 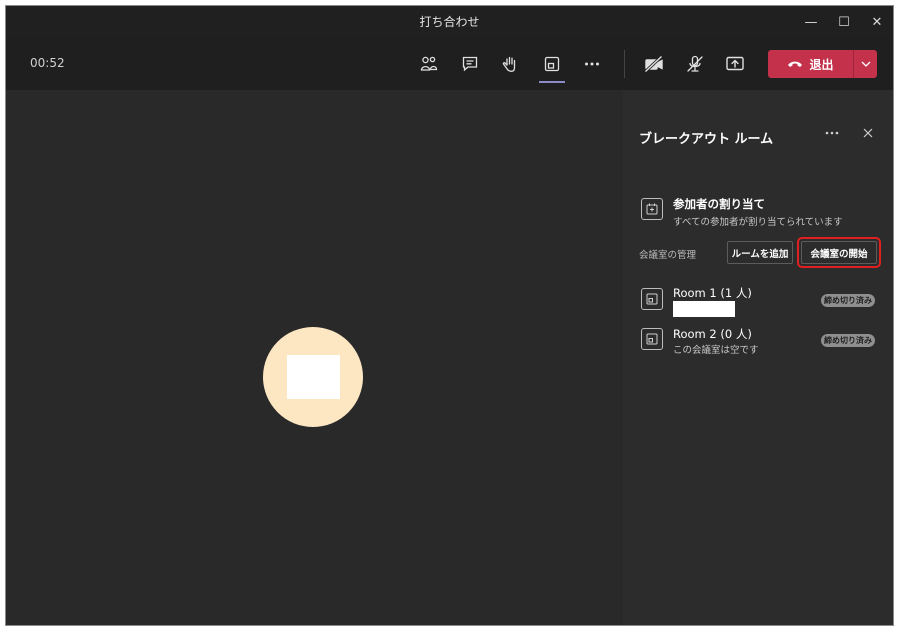 I want to click on panel-more-icon, so click(x=832, y=133).